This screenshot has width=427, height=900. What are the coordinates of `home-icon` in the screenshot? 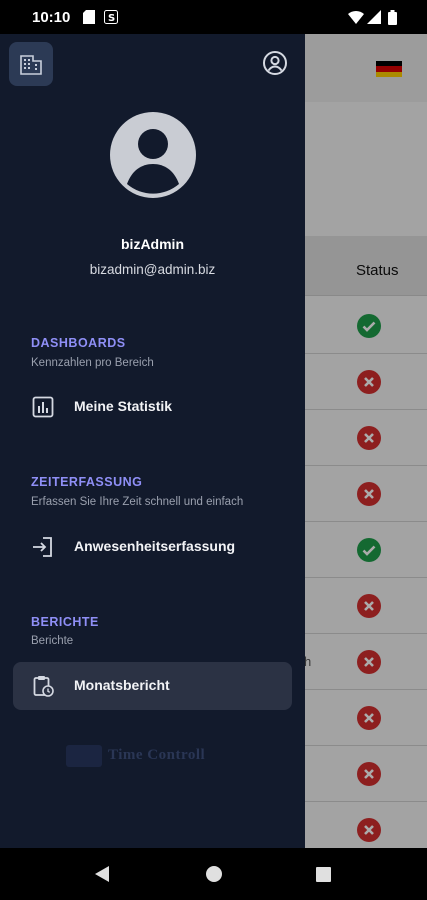 It's located at (214, 876).